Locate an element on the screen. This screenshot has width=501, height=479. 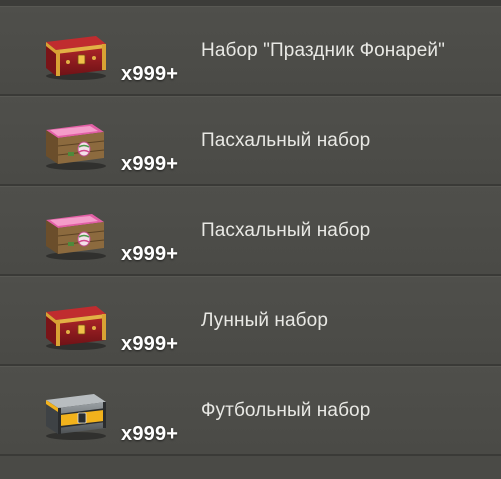
red-lantern-chest-icon is located at coordinates (76, 58).